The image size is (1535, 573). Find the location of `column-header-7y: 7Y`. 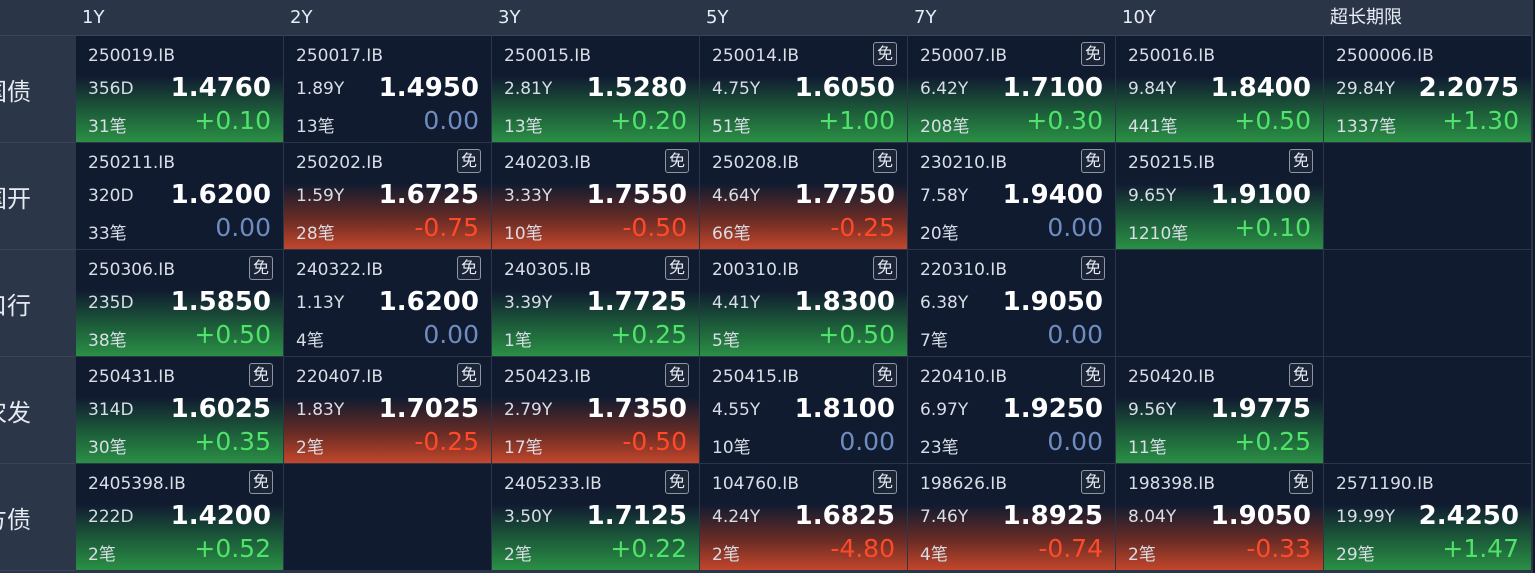

column-header-7y: 7Y is located at coordinates (1011, 18).